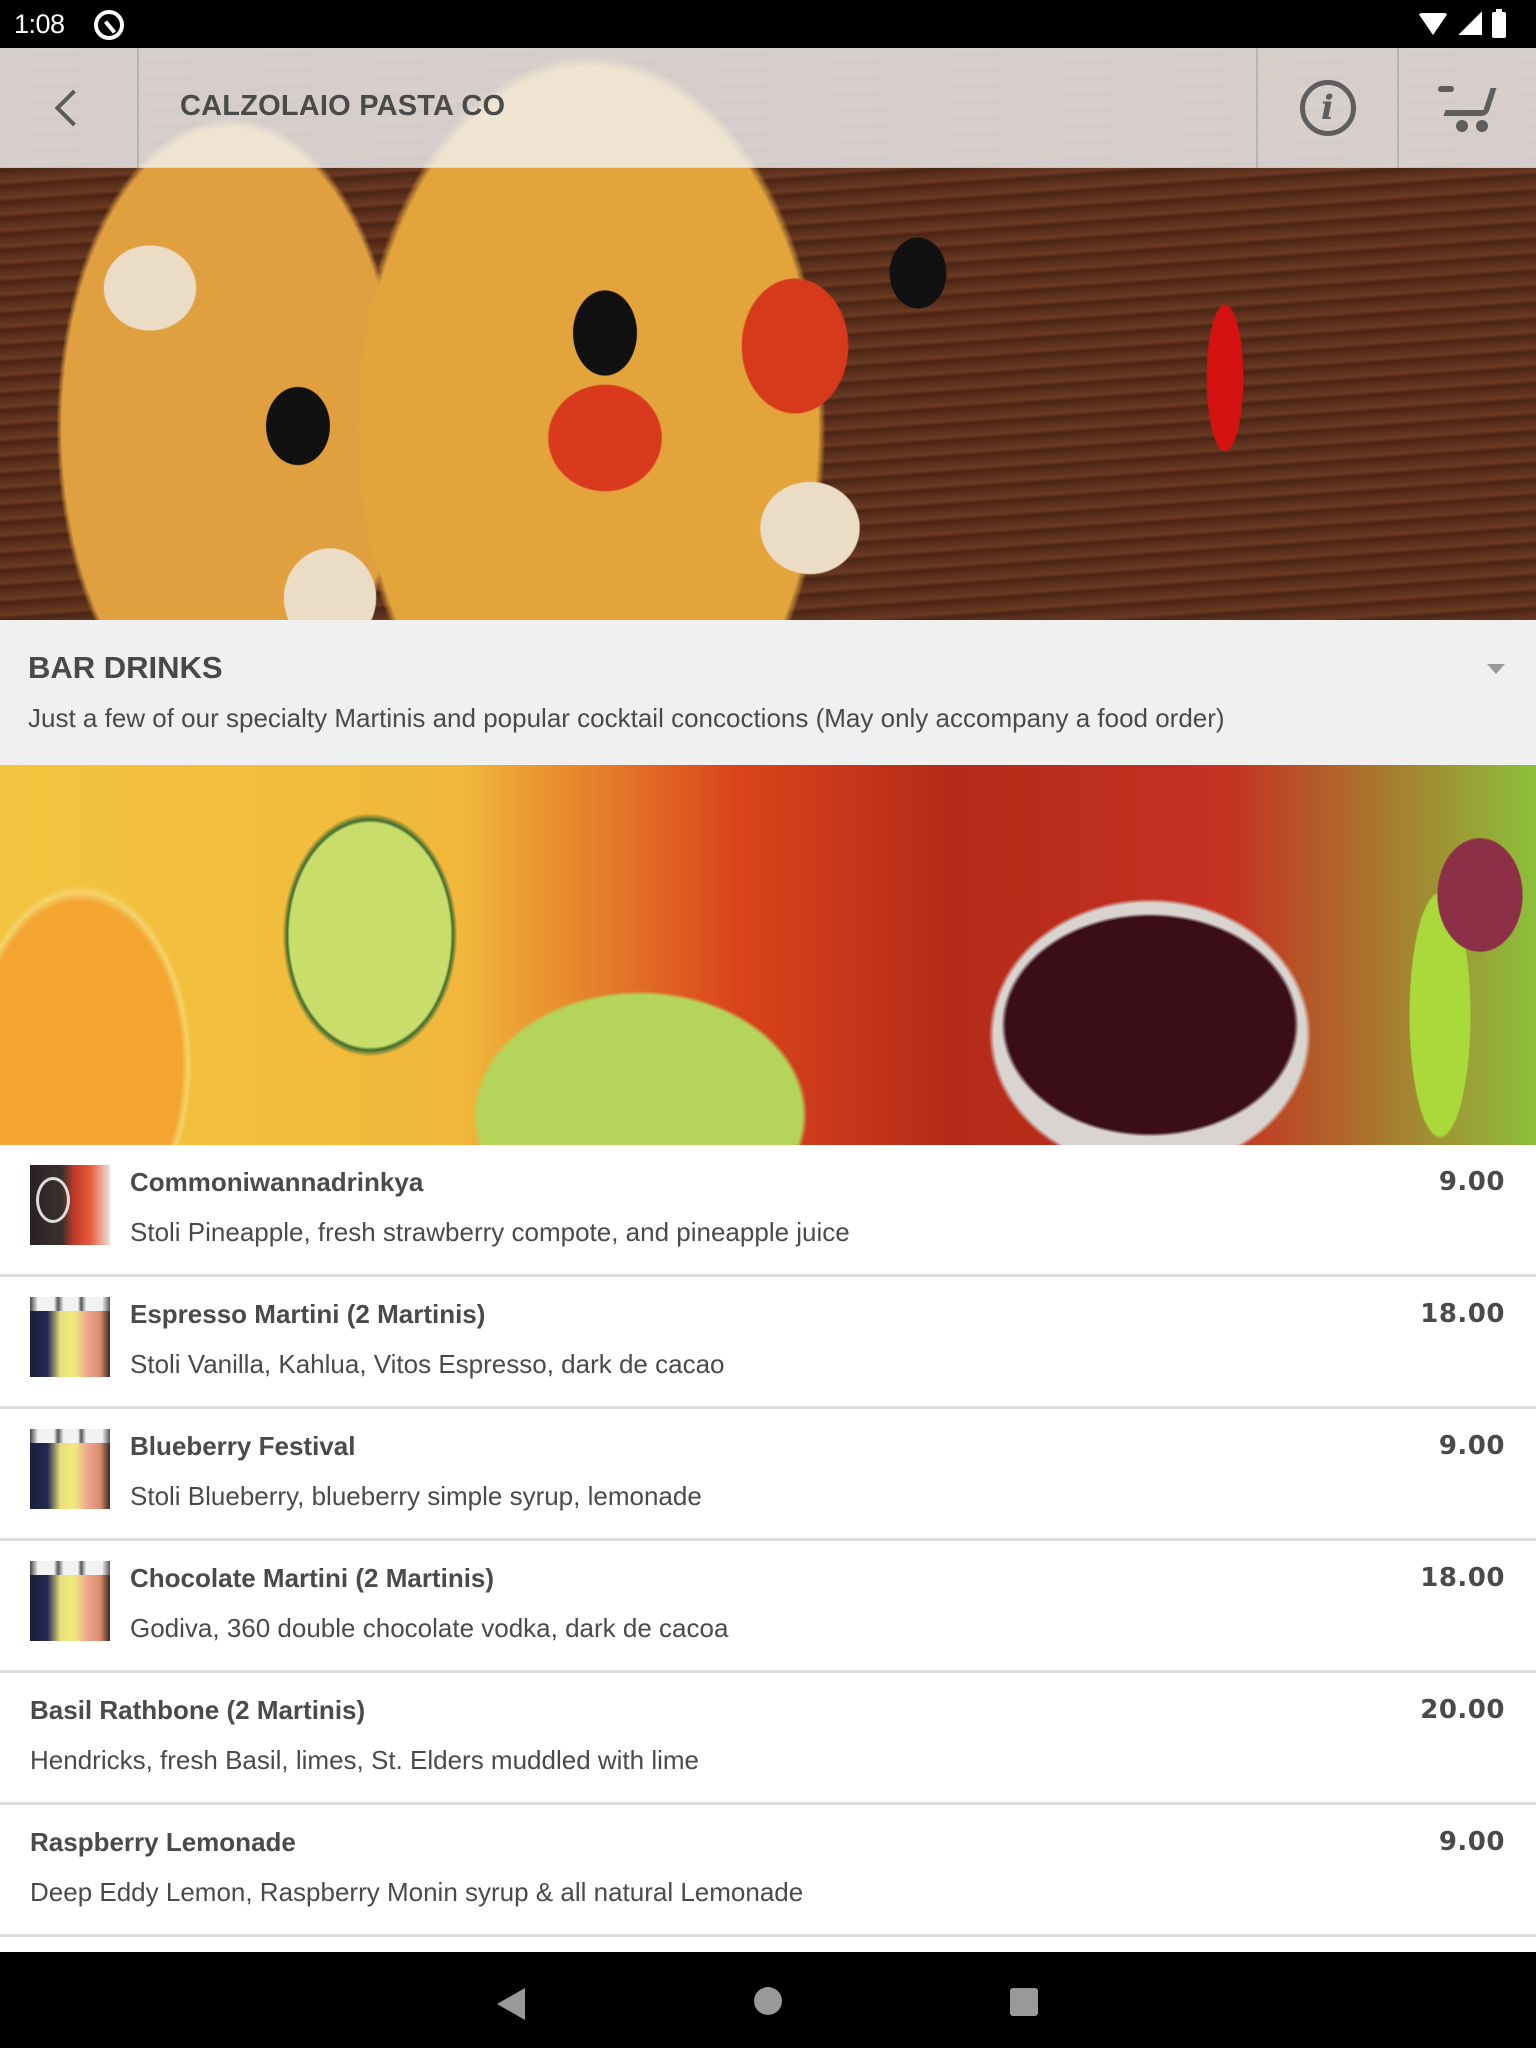  Describe the element at coordinates (39, 24) in the screenshot. I see `status-time: 1:08` at that location.